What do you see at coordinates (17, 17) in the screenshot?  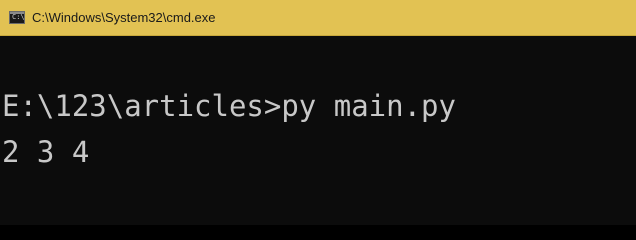 I see `cmd-prompt-icon: C:\` at bounding box center [17, 17].